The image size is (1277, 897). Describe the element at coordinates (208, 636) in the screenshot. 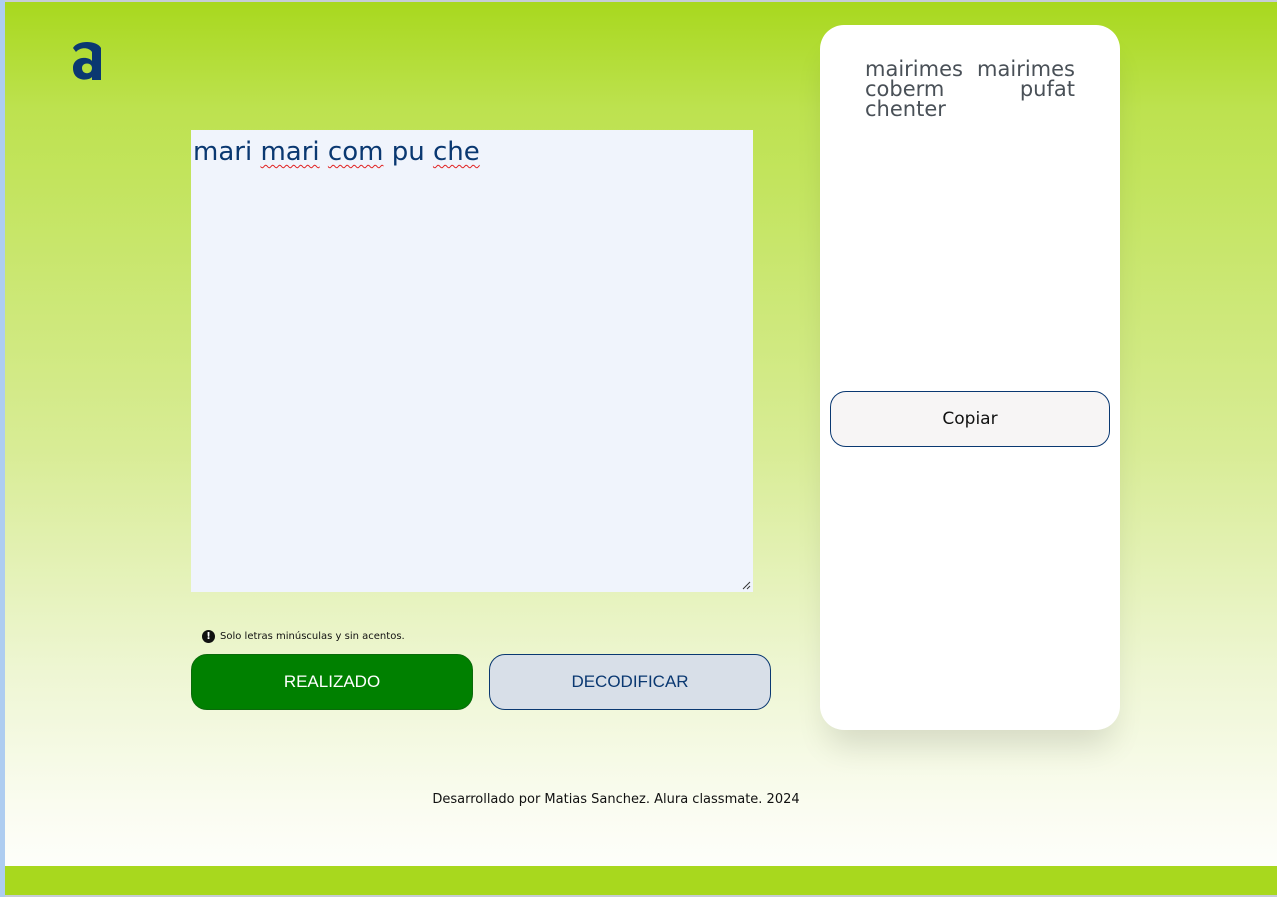

I see `exclamation-circle-icon: !` at that location.